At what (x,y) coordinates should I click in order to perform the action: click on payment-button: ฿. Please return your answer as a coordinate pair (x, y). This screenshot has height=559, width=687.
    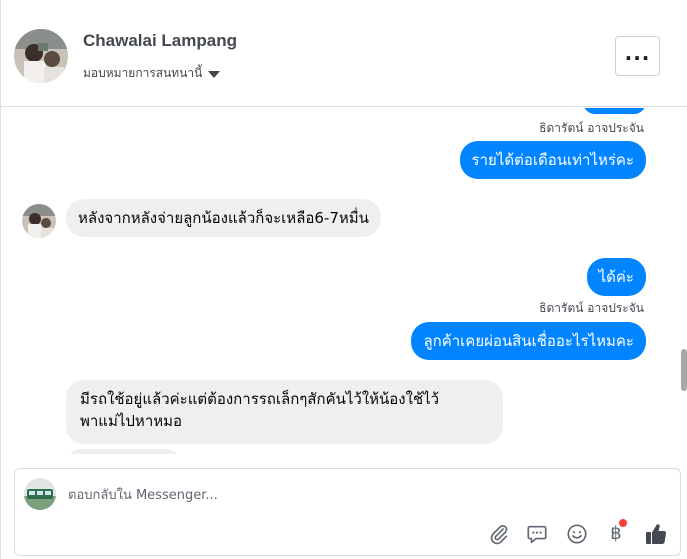
    Looking at the image, I should click on (616, 533).